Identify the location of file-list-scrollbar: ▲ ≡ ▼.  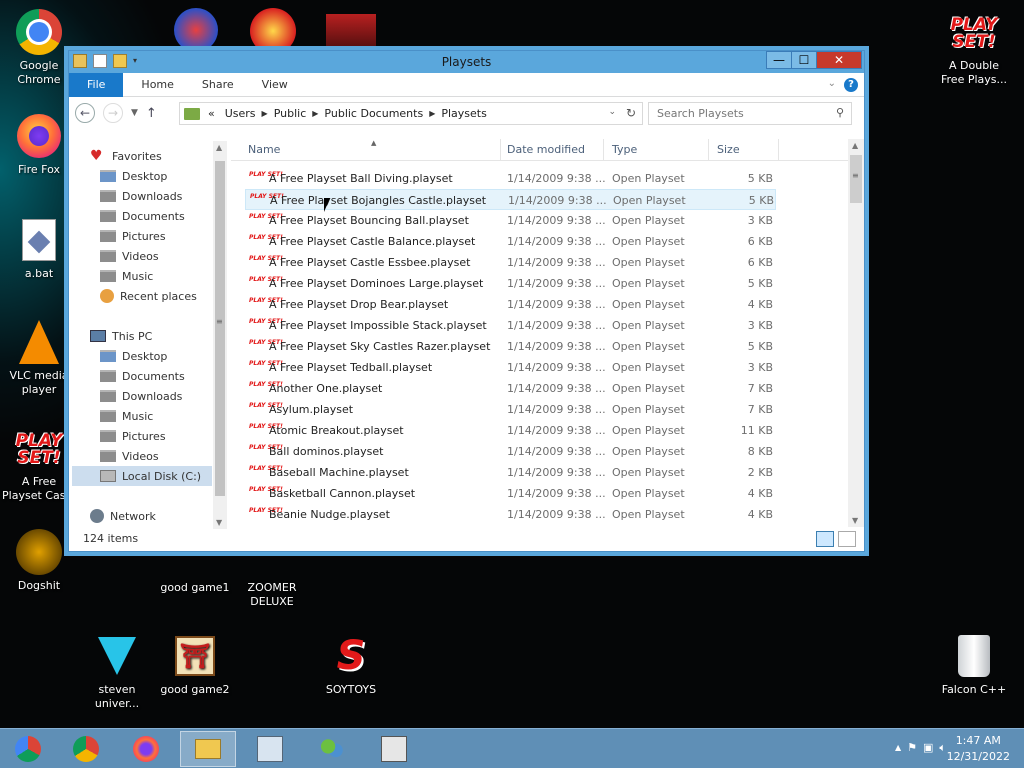
(856, 333).